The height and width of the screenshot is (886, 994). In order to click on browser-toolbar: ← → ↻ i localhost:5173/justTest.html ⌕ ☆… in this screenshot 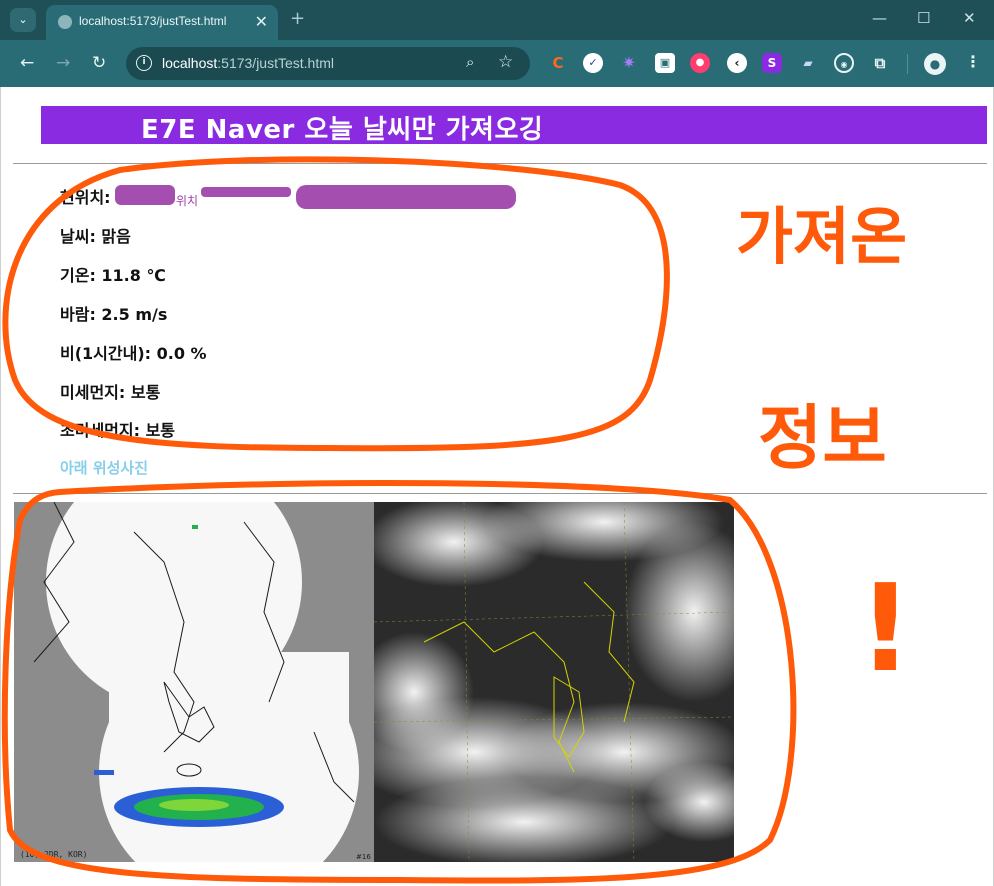, I will do `click(497, 63)`.